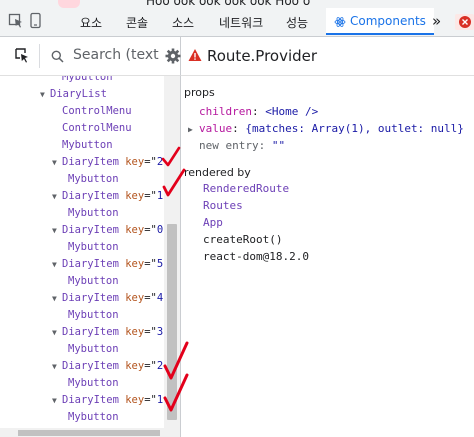  What do you see at coordinates (22, 56) in the screenshot?
I see `select-element-icon` at bounding box center [22, 56].